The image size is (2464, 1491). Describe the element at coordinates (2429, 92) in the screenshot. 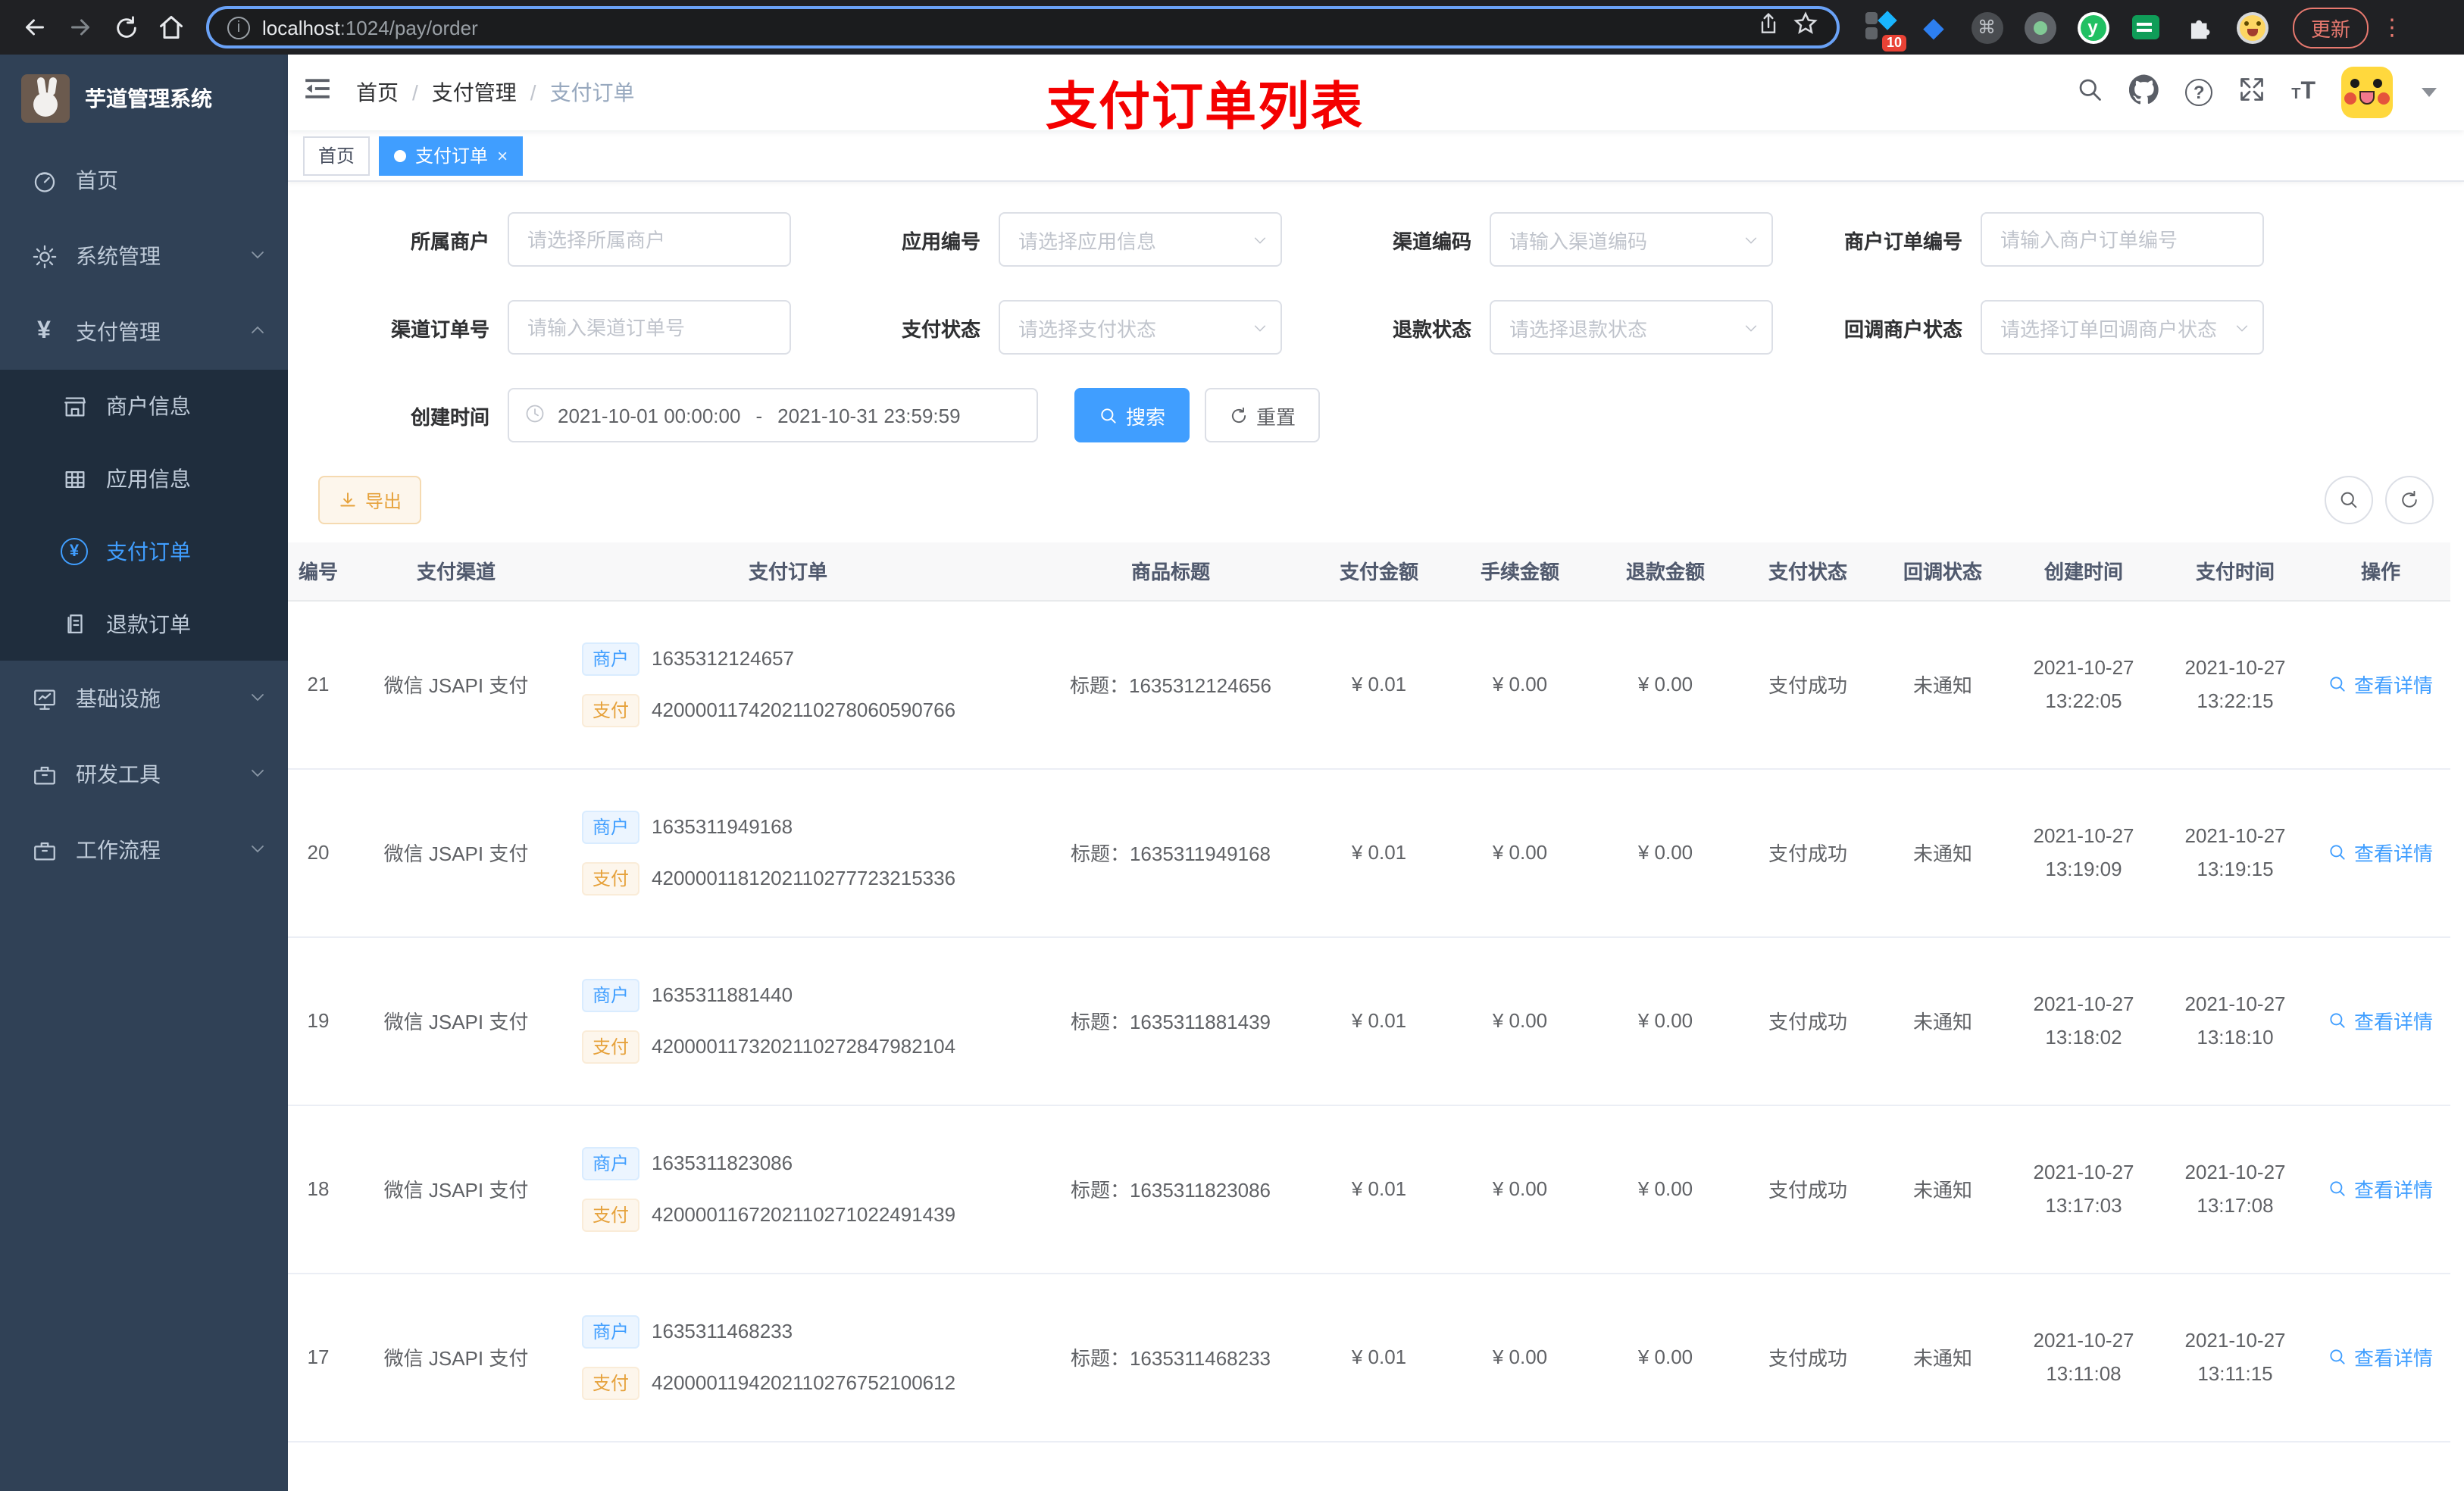

I see `avatar-caret-icon` at that location.